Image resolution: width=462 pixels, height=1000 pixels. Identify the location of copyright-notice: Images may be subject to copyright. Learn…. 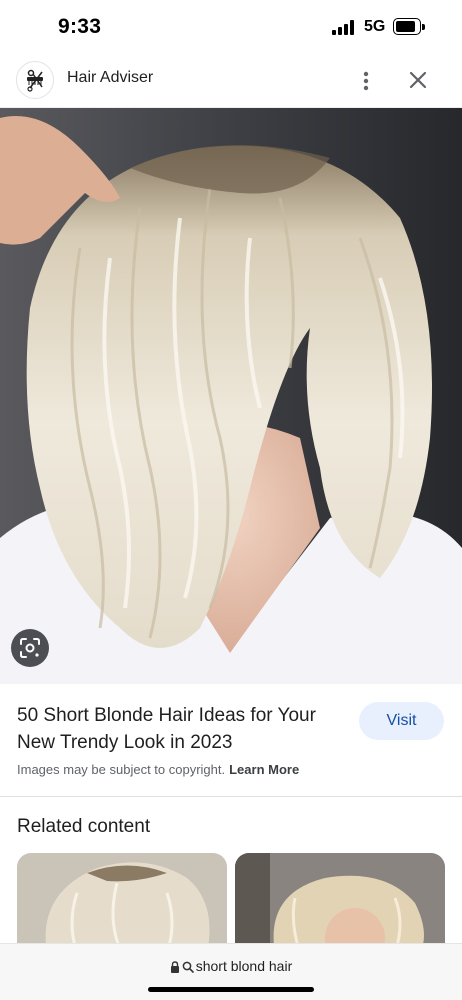
(158, 769).